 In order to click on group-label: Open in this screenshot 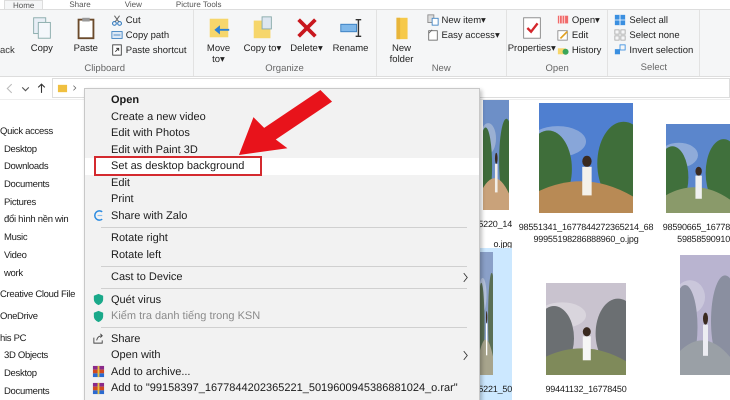, I will do `click(557, 69)`.